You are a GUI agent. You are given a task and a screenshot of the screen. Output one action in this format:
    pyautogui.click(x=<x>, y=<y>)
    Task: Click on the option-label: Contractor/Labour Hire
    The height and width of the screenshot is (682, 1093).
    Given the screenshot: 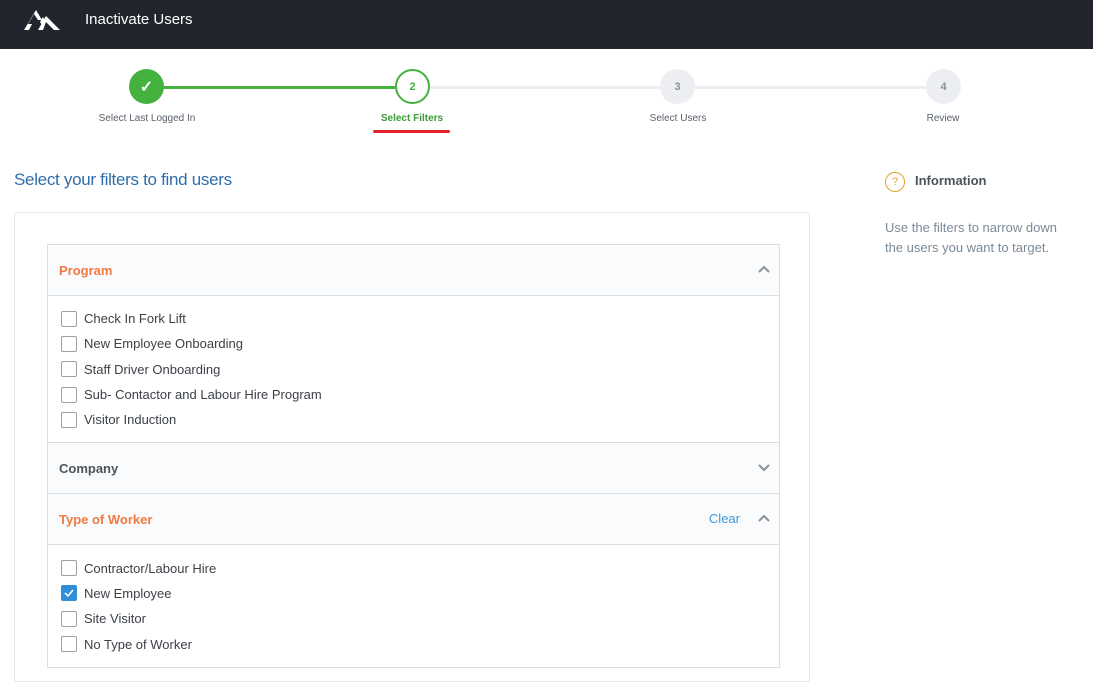 What is the action you would take?
    pyautogui.click(x=150, y=568)
    